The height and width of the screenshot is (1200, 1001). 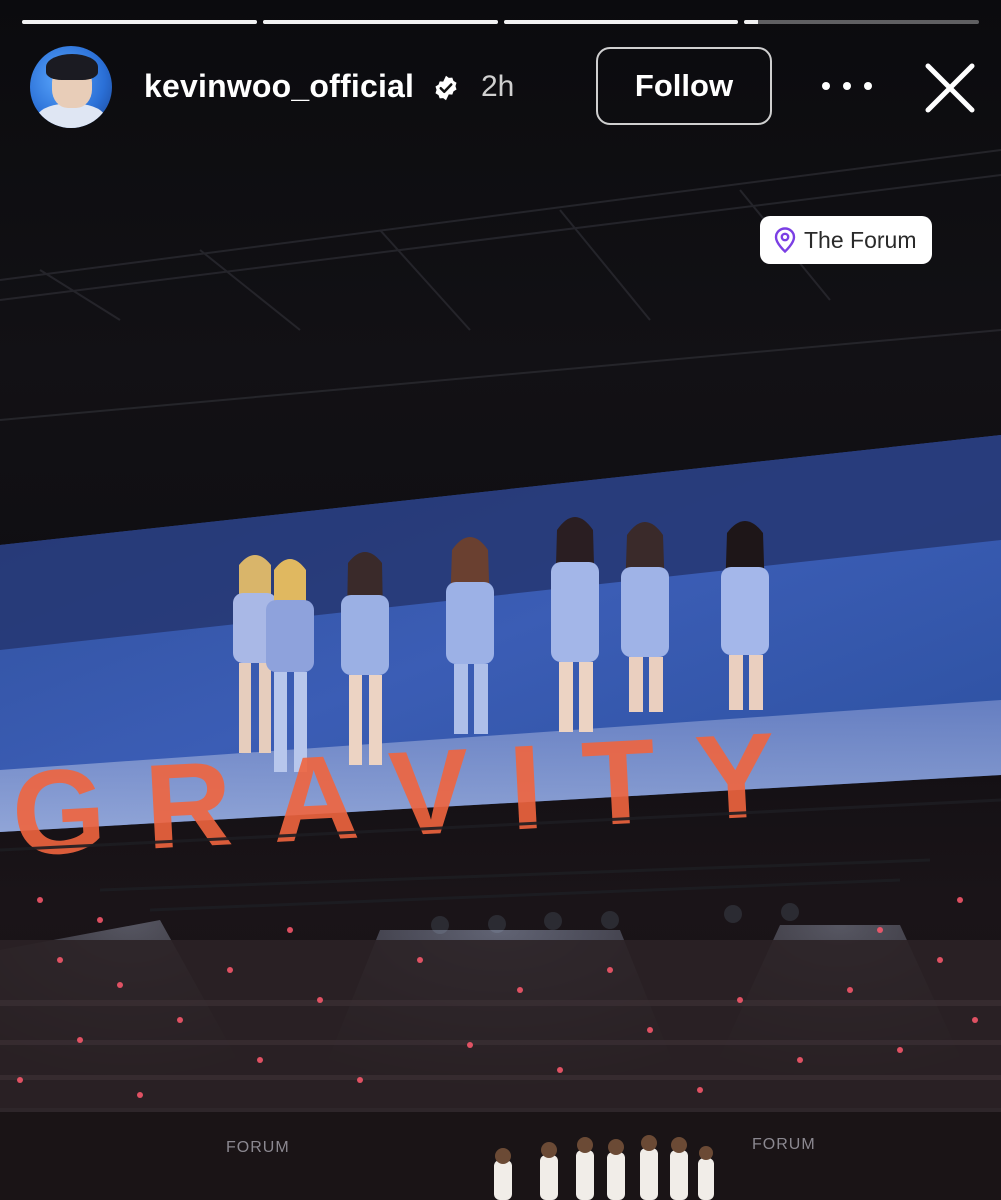 I want to click on location-sticker: The Forum, so click(x=846, y=240).